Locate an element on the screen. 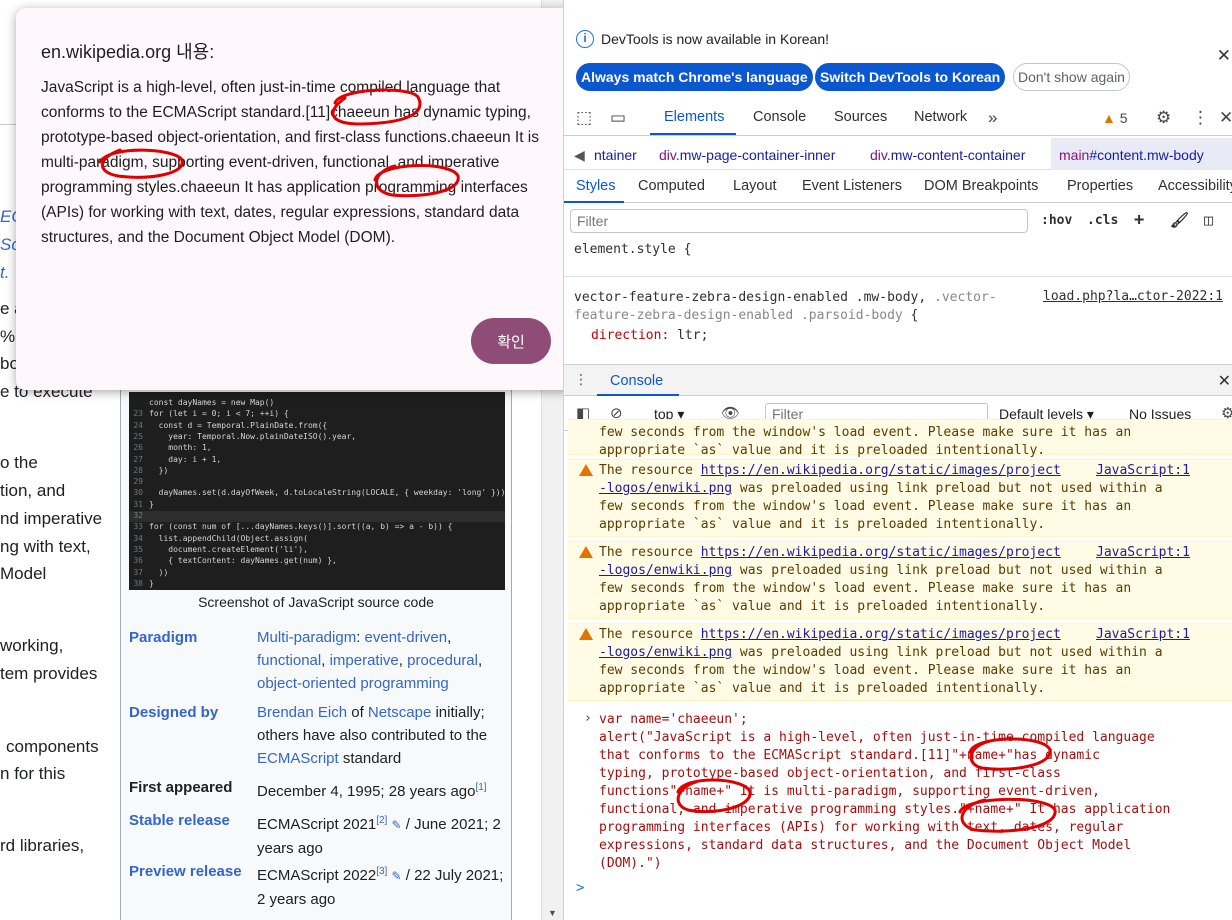 The width and height of the screenshot is (1232, 920). code-line-text: year: Temporal.Now.plainDateISO().year, is located at coordinates (253, 436).